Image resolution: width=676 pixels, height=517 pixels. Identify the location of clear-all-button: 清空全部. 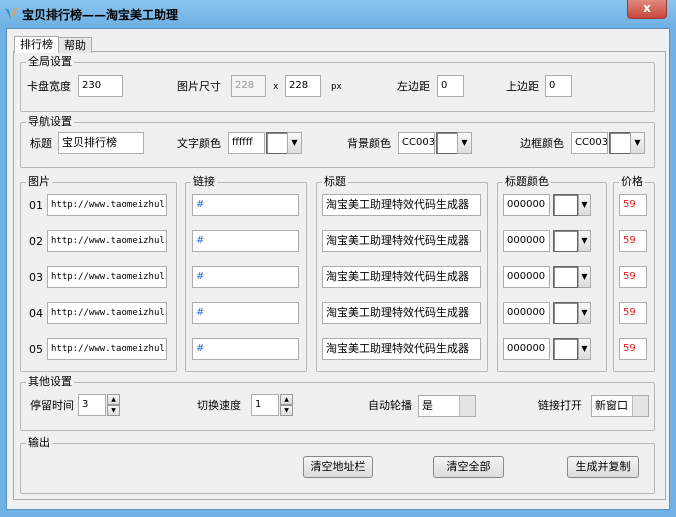
(468, 467).